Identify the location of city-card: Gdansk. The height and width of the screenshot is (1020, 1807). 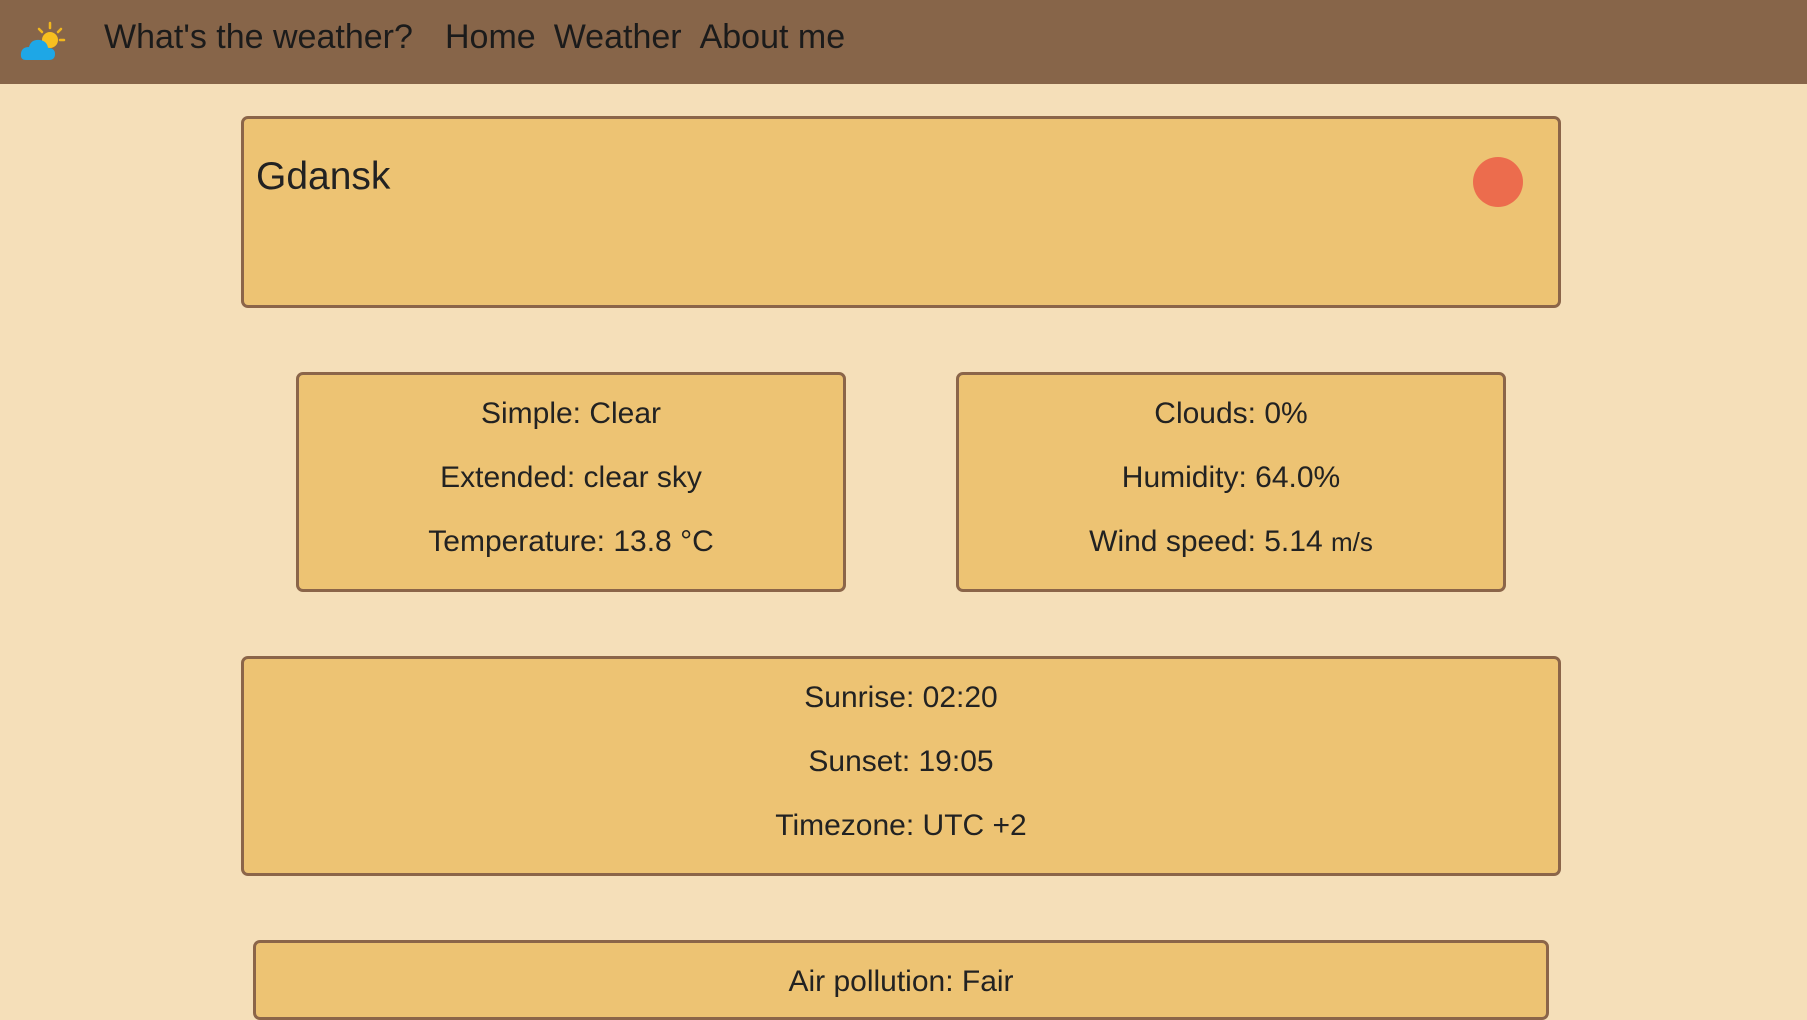
(901, 212).